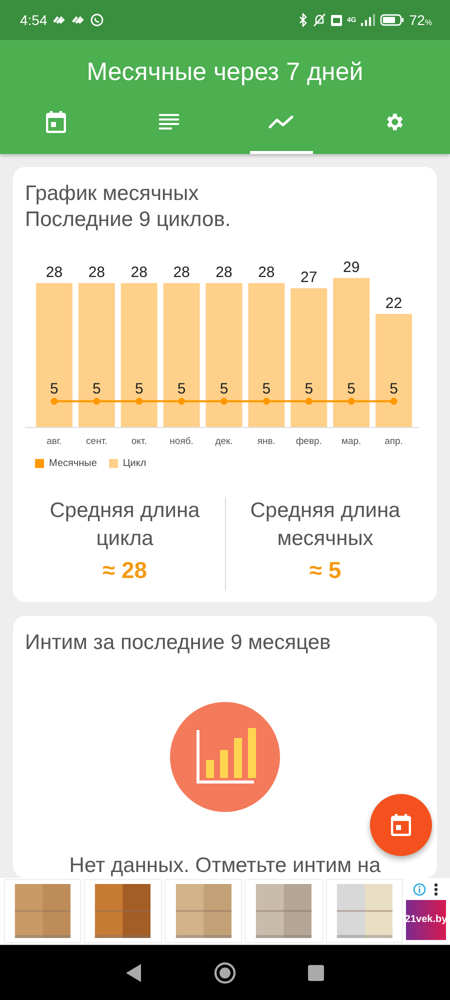 The image size is (450, 1000). What do you see at coordinates (134, 463) in the screenshot?
I see `legend-label: Цикл` at bounding box center [134, 463].